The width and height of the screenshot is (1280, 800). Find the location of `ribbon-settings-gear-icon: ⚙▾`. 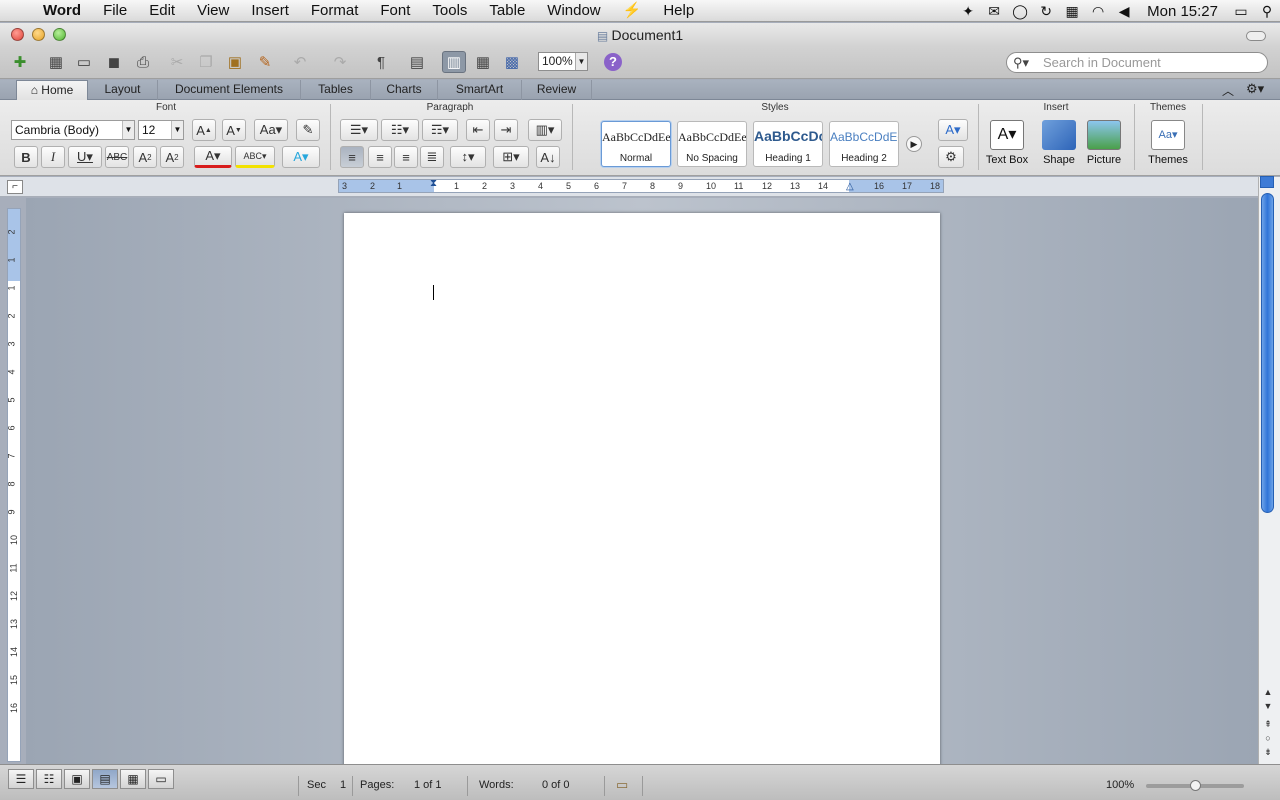

ribbon-settings-gear-icon: ⚙▾ is located at coordinates (1255, 89).